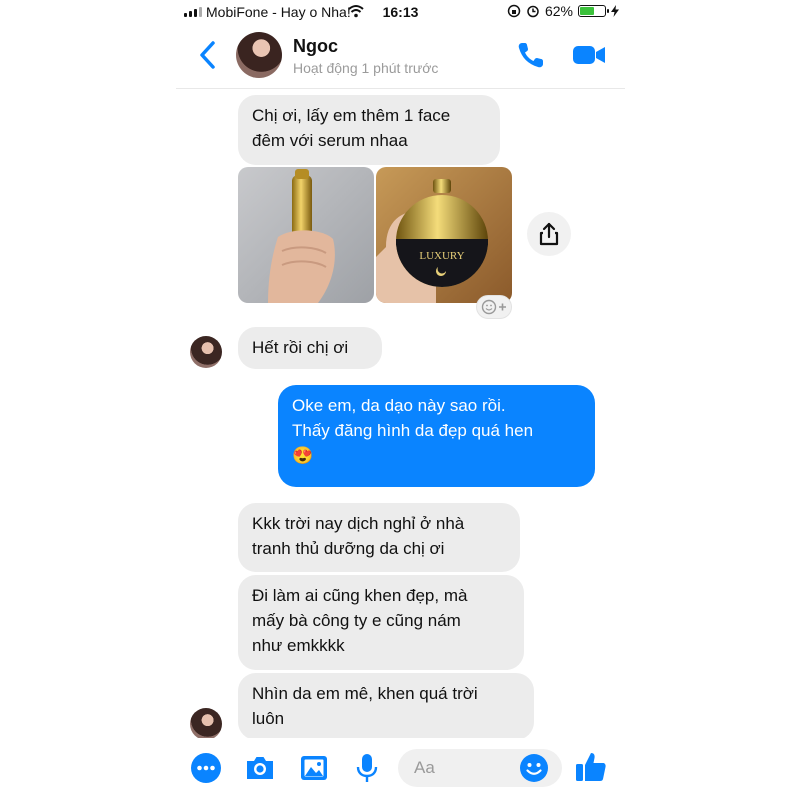 This screenshot has width=800, height=800. What do you see at coordinates (615, 11) in the screenshot?
I see `charging-icon` at bounding box center [615, 11].